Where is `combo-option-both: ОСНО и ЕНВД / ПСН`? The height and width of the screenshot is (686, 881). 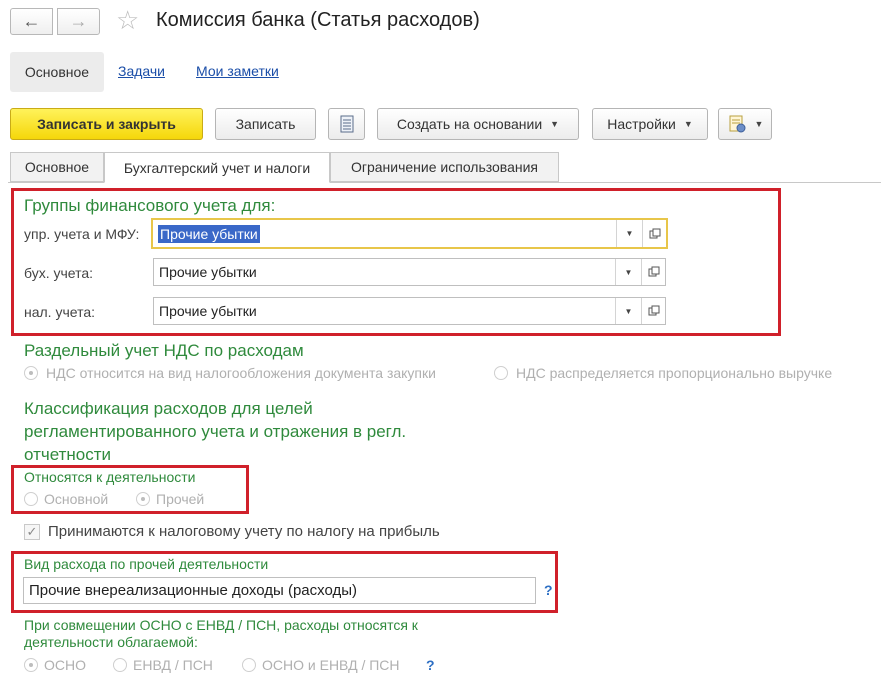
combo-option-both: ОСНО и ЕНВД / ПСН is located at coordinates (321, 665).